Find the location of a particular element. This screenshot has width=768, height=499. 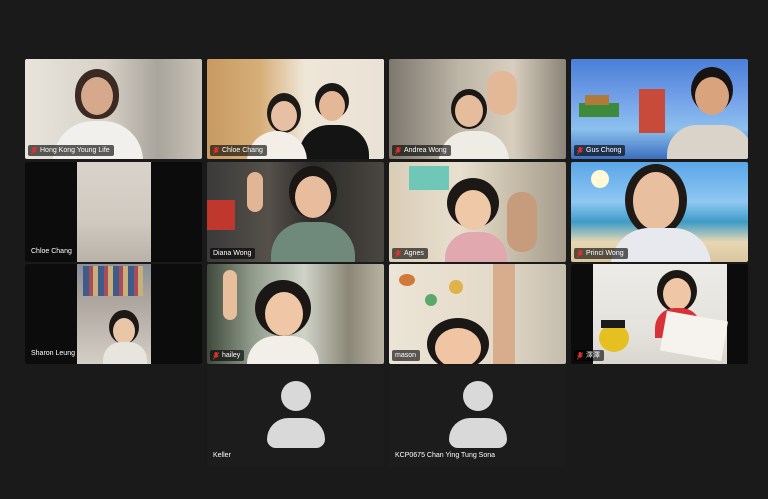

participant-tile: Diana Wong is located at coordinates (295, 212).